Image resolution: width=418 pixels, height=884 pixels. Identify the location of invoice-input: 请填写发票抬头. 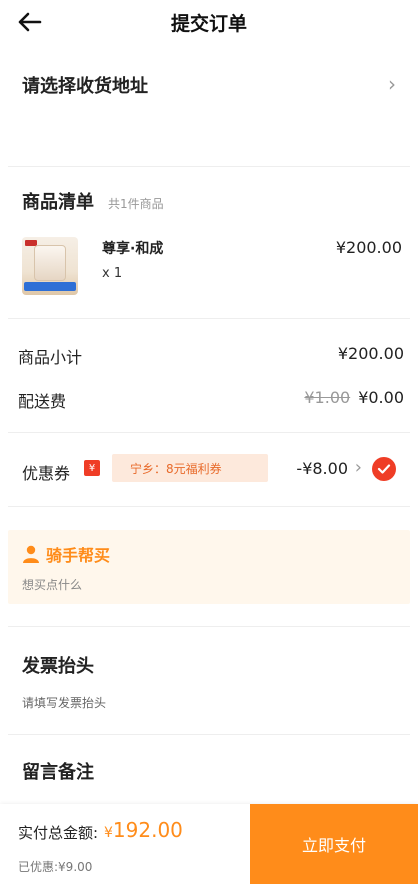
(64, 702).